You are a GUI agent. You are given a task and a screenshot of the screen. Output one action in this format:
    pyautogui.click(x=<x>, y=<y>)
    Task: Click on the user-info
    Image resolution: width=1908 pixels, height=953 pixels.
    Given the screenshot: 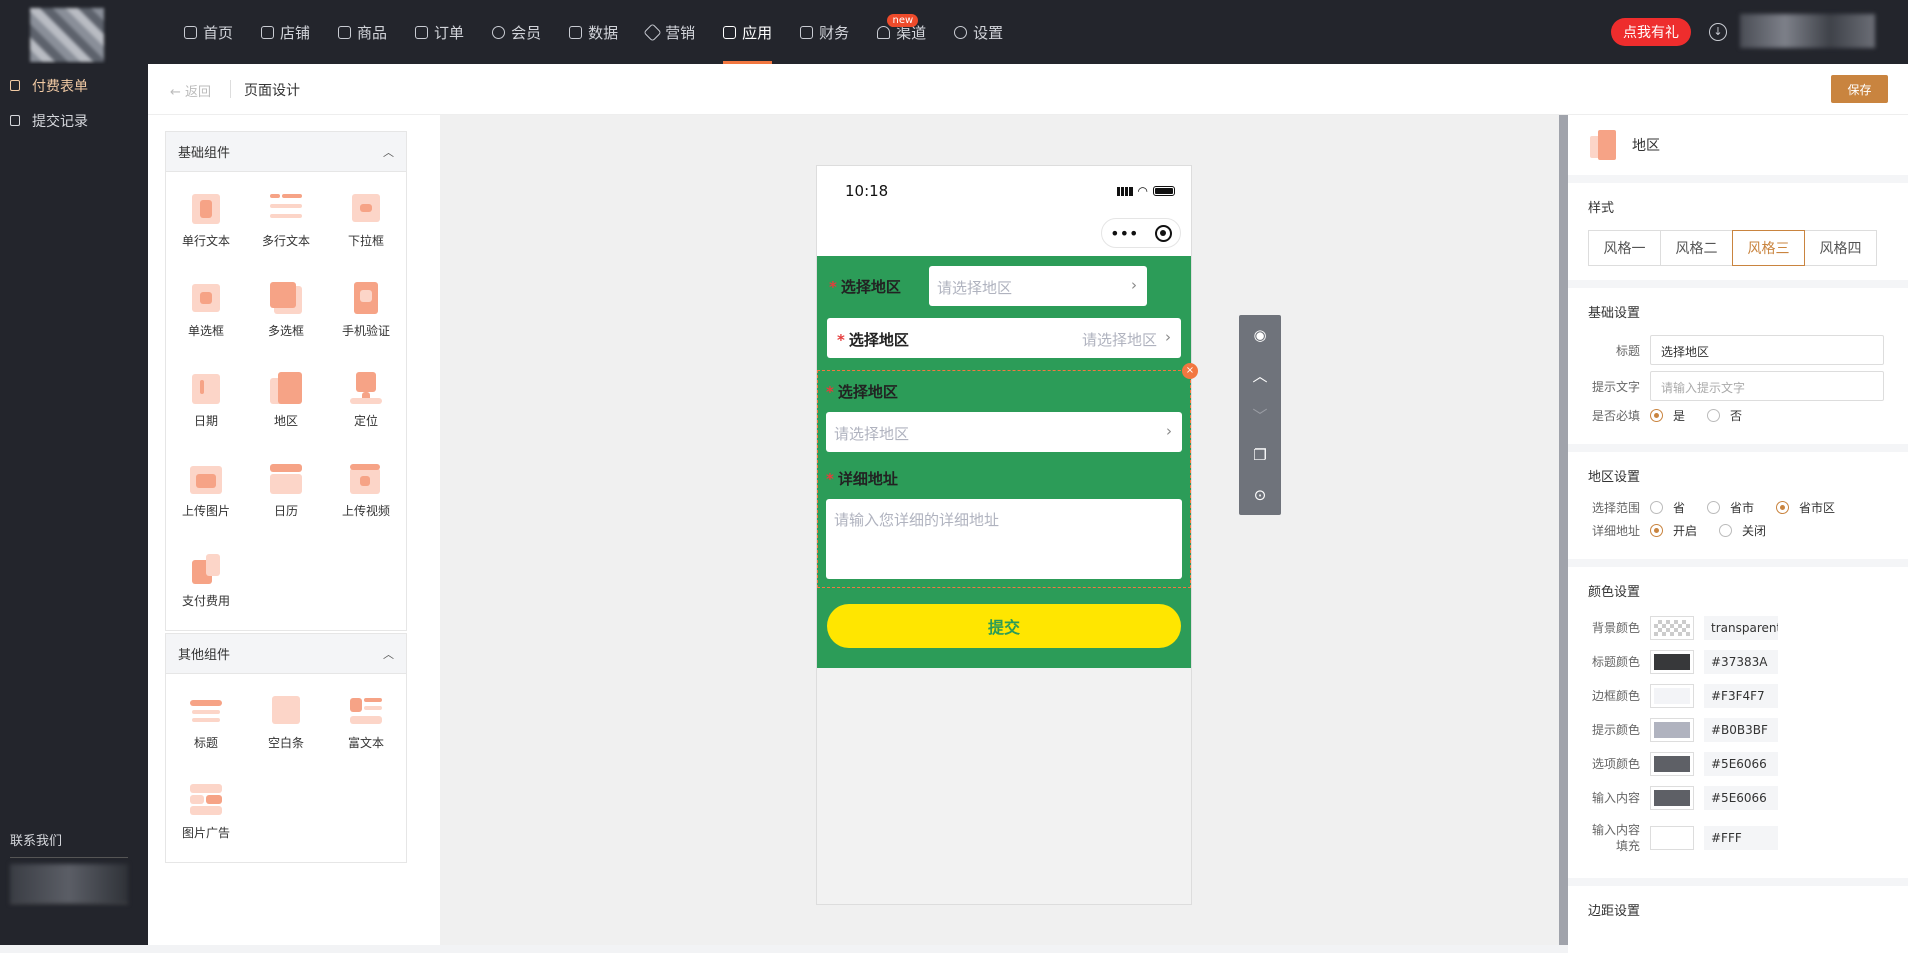 What is the action you would take?
    pyautogui.click(x=1807, y=31)
    